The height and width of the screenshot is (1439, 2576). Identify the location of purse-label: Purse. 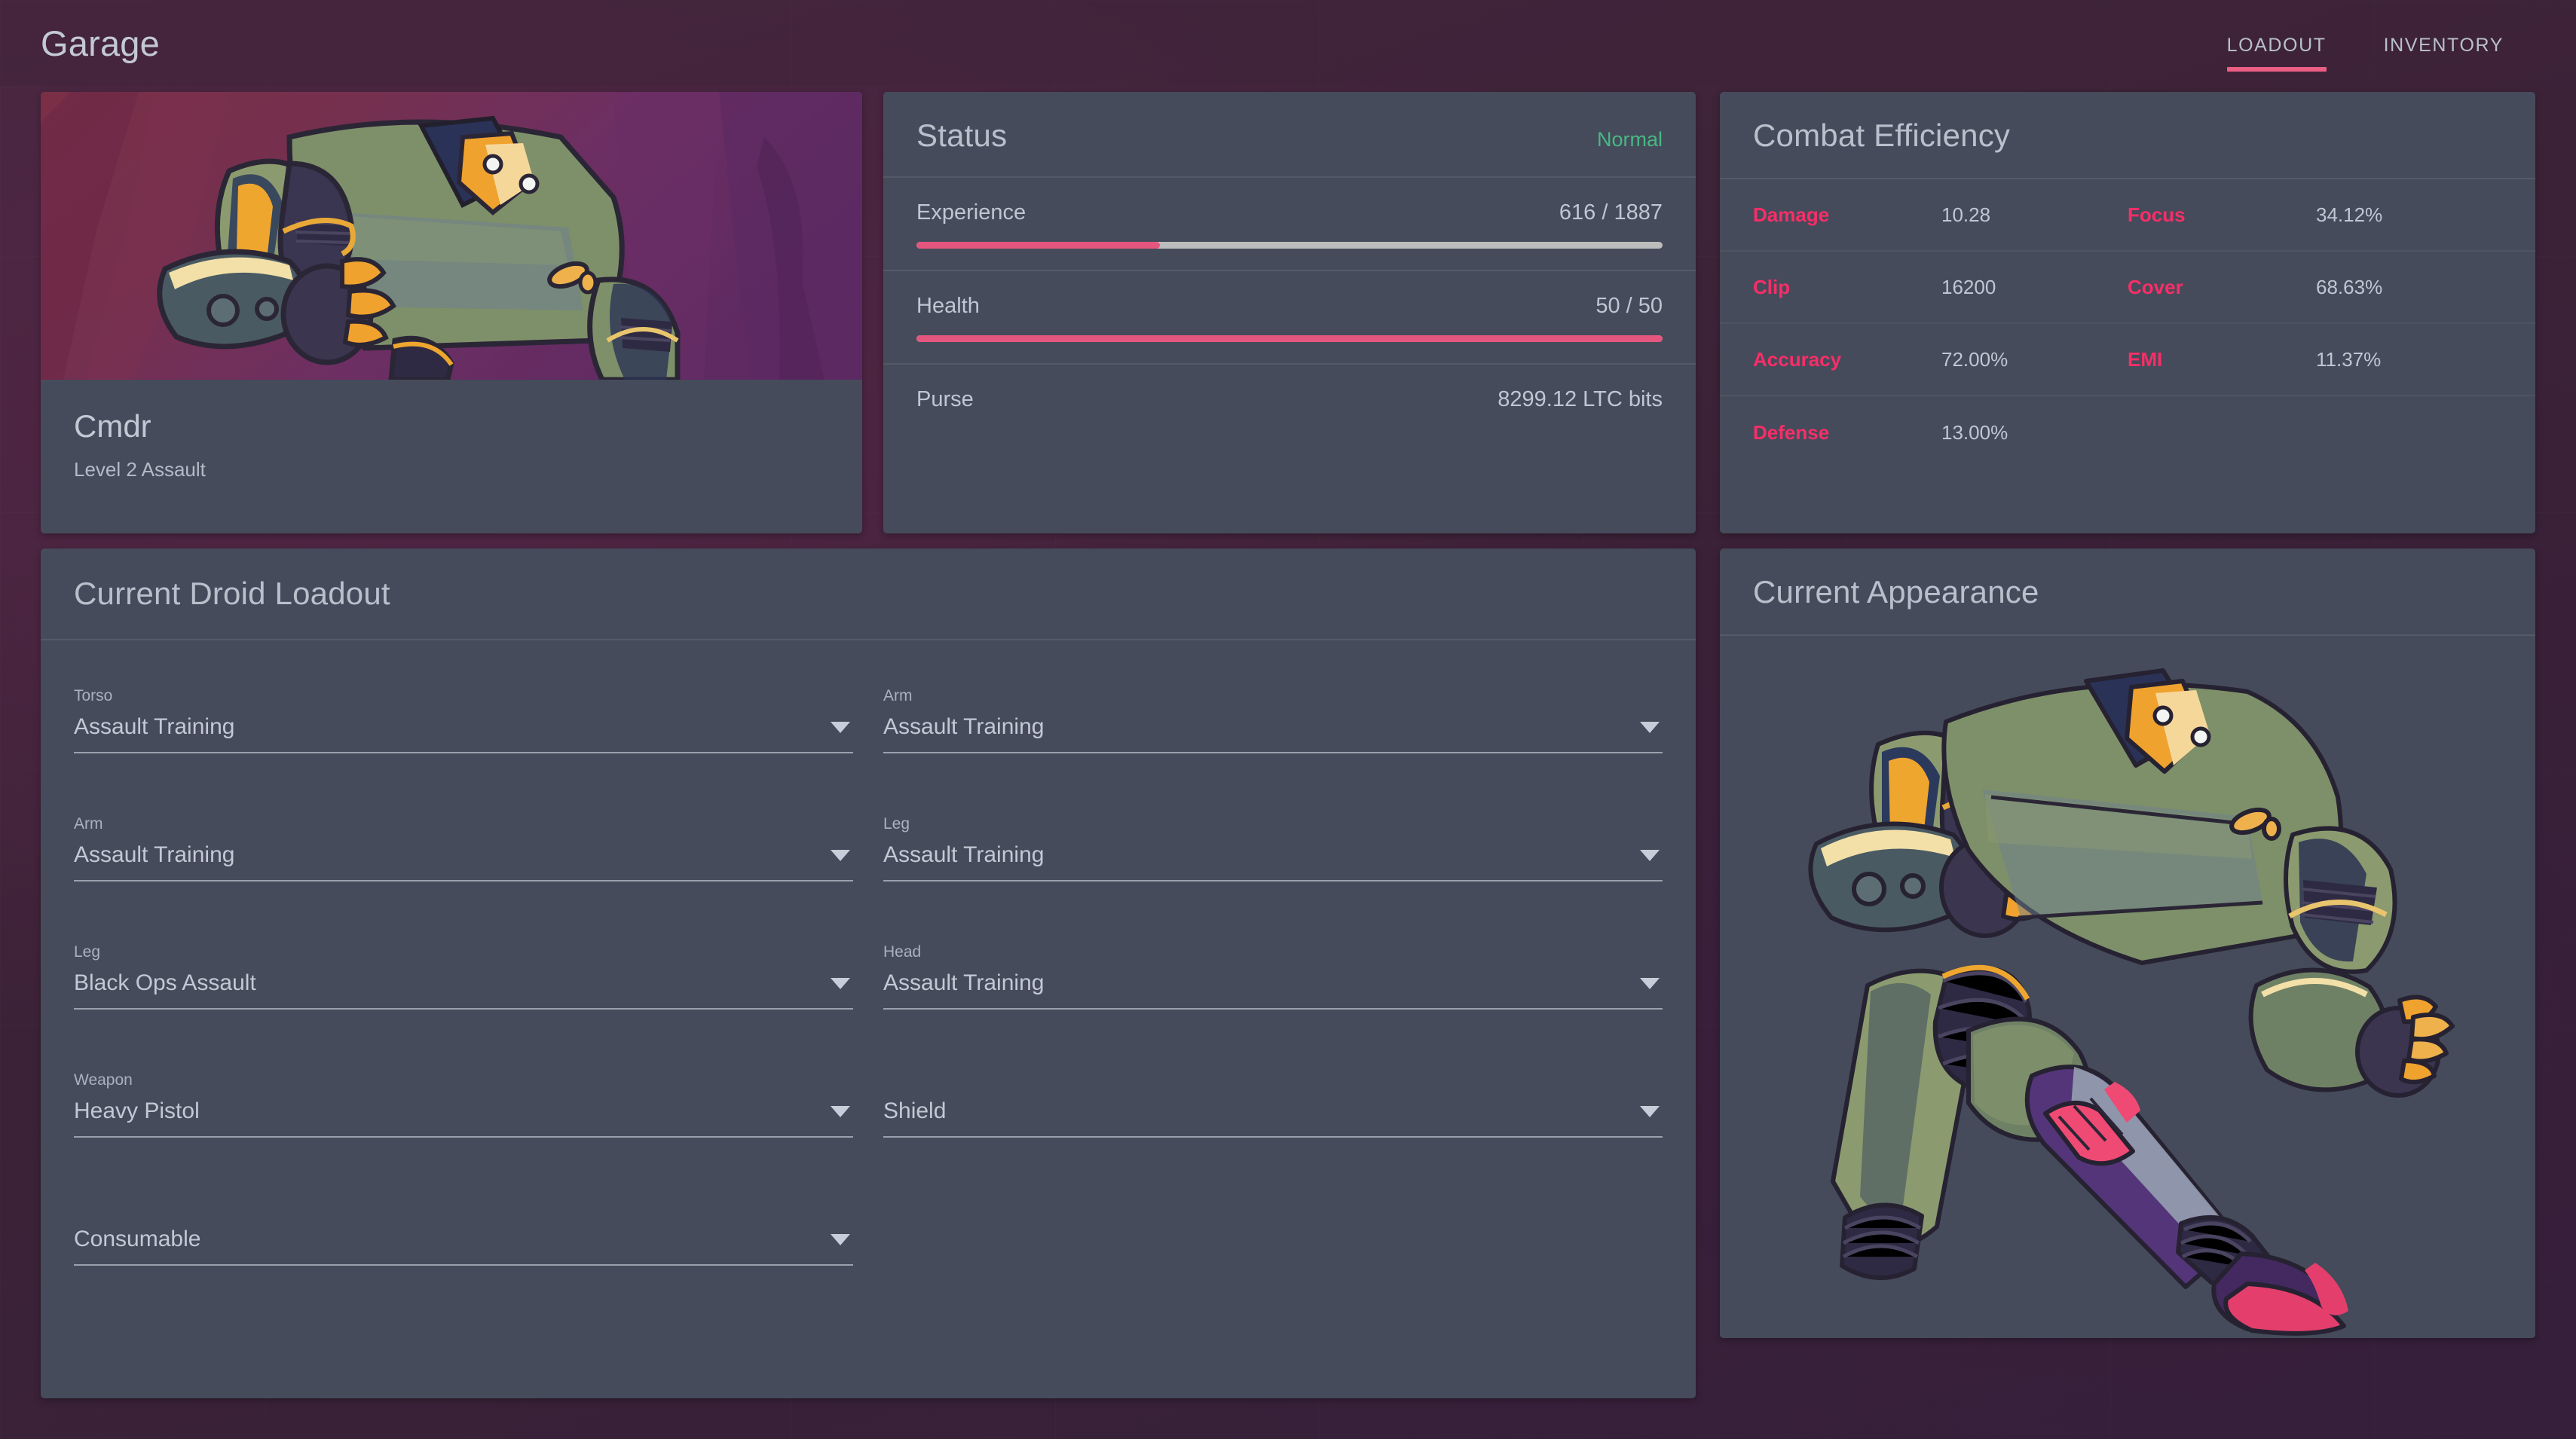
(945, 399).